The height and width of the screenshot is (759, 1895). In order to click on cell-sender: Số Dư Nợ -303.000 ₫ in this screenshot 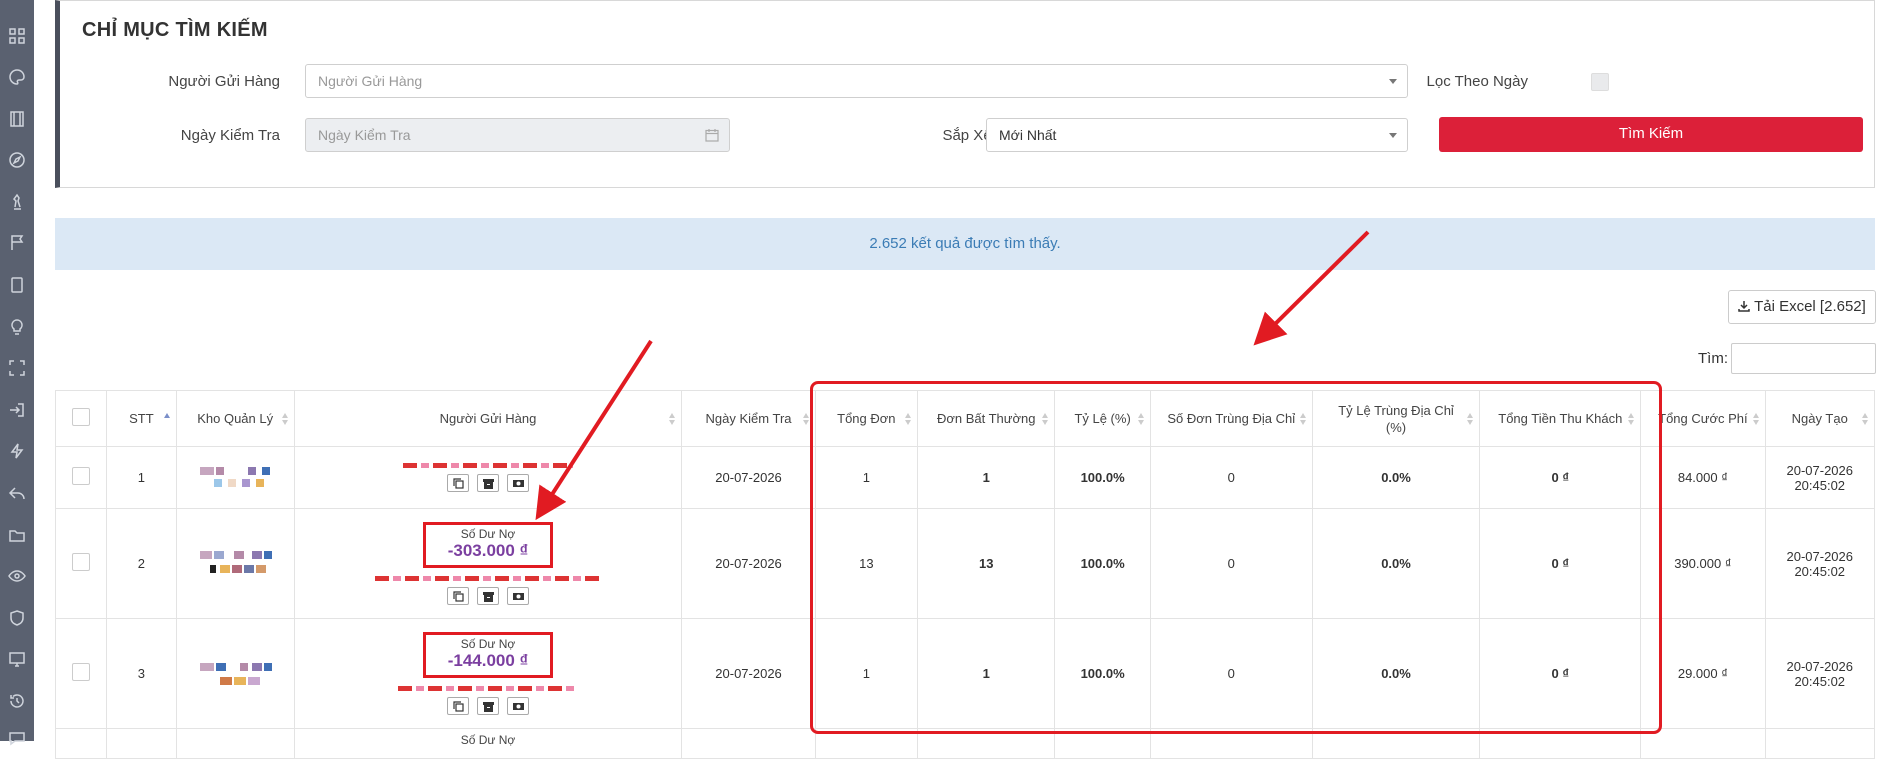, I will do `click(488, 563)`.